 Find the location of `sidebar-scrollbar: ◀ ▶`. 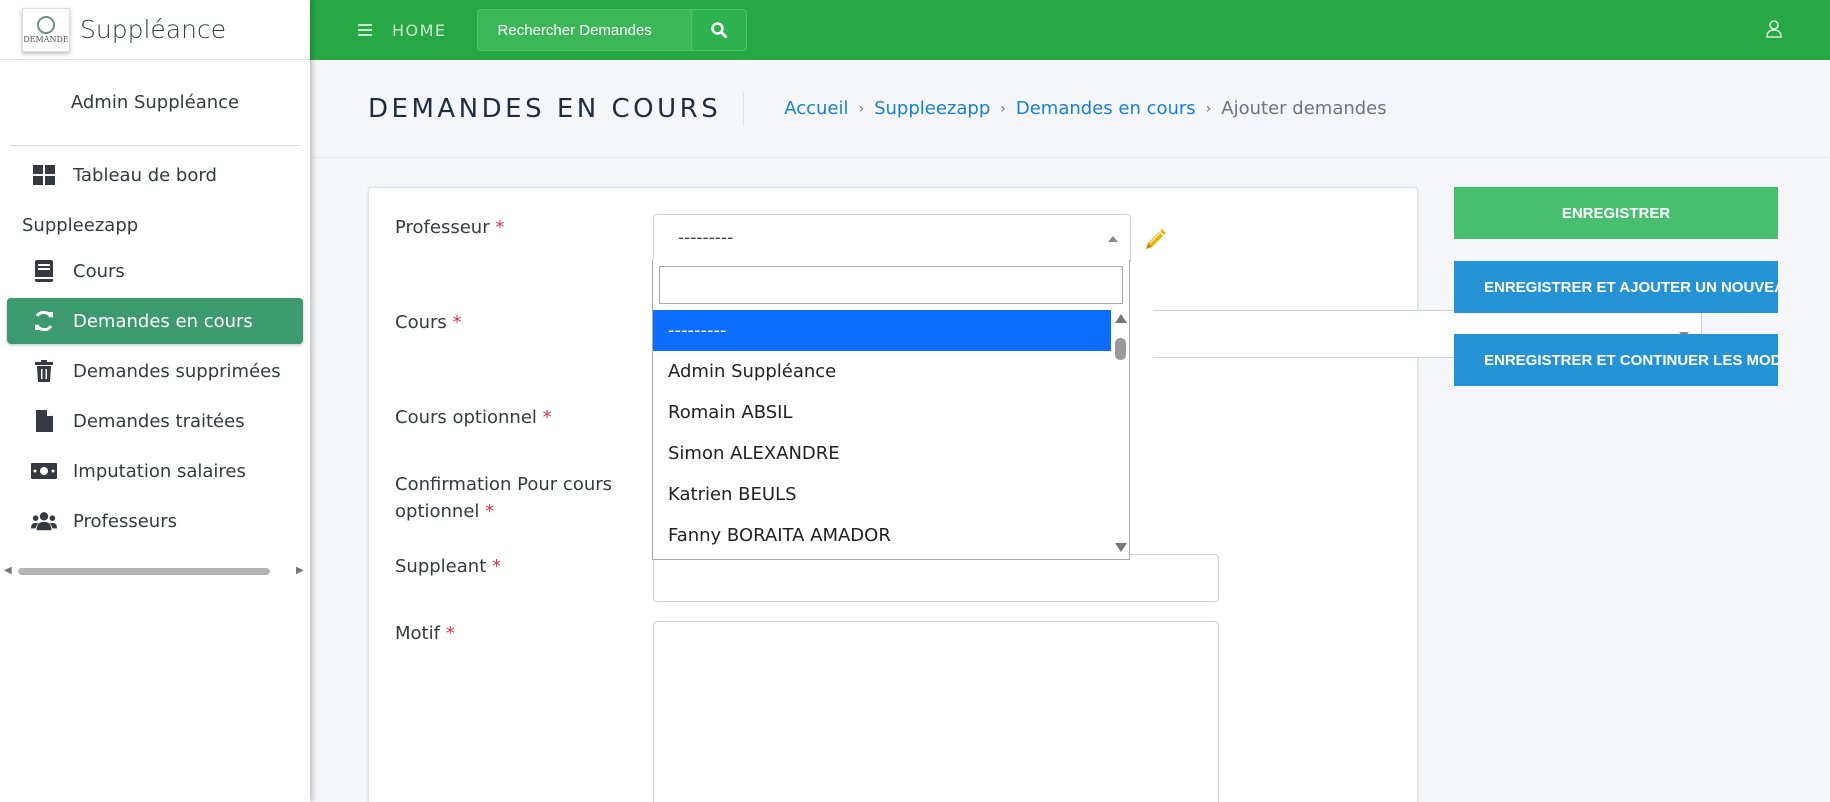

sidebar-scrollbar: ◀ ▶ is located at coordinates (154, 571).